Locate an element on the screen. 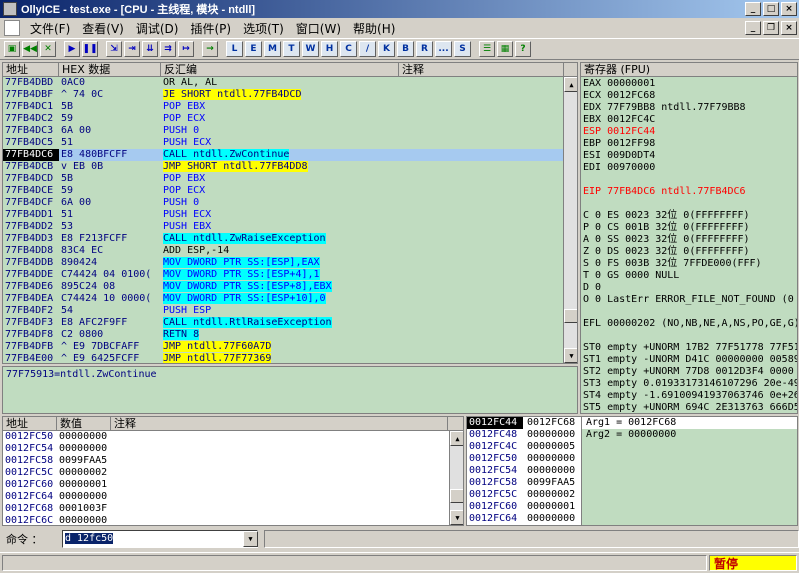  menu-options: 选项(T) is located at coordinates (263, 28).